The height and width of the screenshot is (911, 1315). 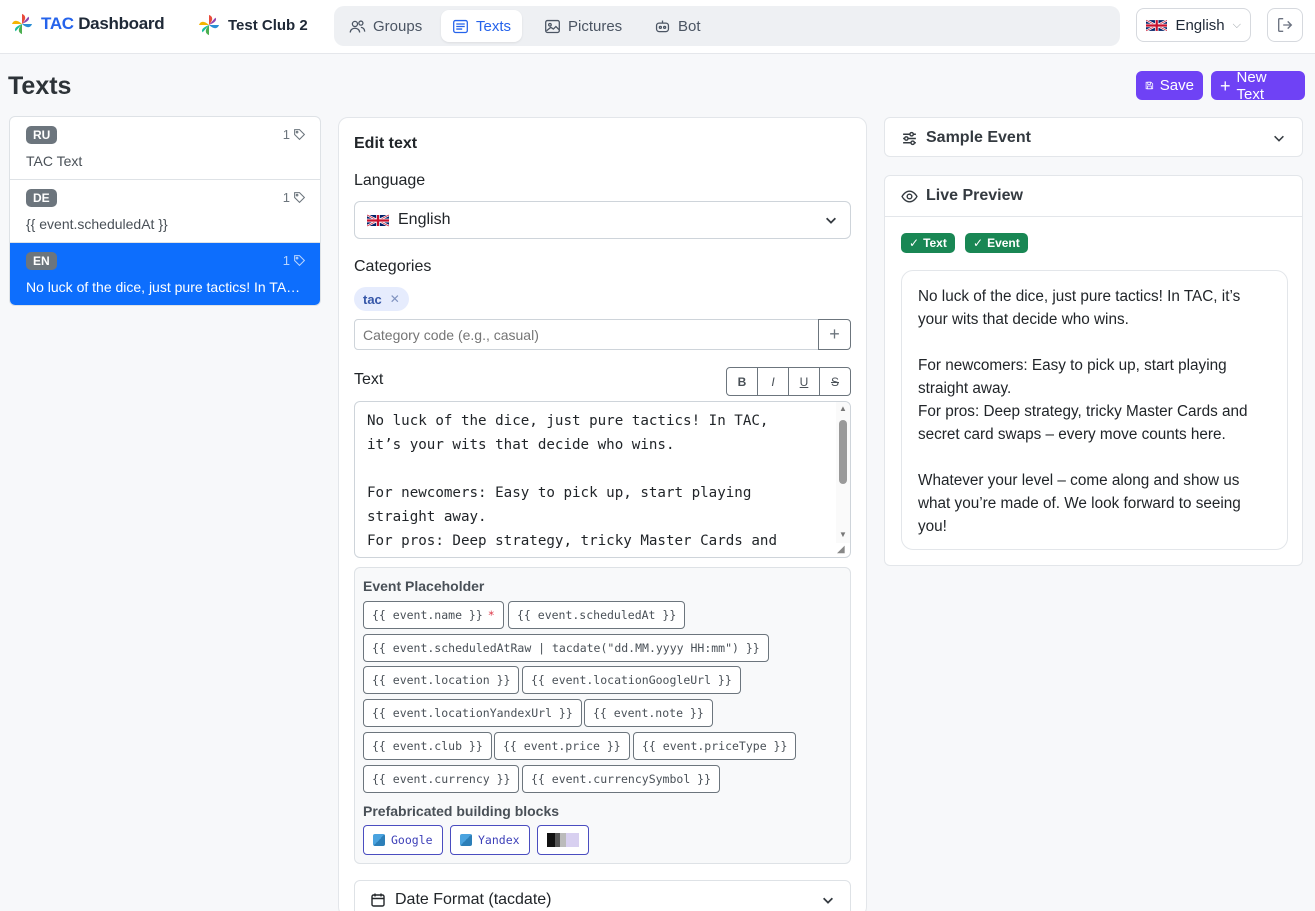 What do you see at coordinates (835, 381) in the screenshot?
I see `strikethrough-button: S` at bounding box center [835, 381].